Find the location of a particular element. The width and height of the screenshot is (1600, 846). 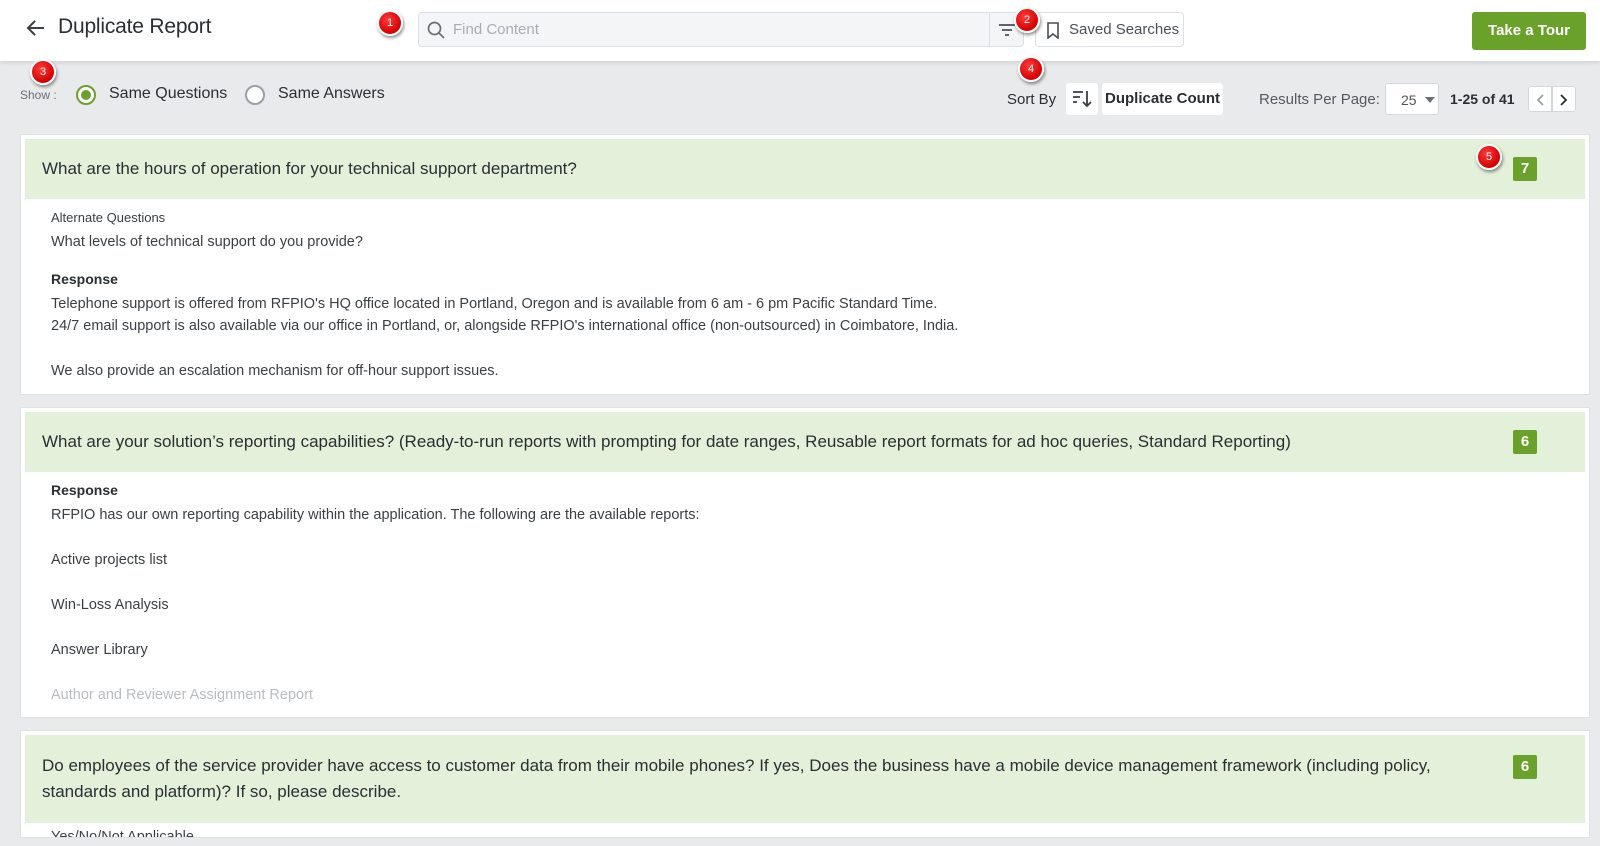

search-input is located at coordinates (723, 29).